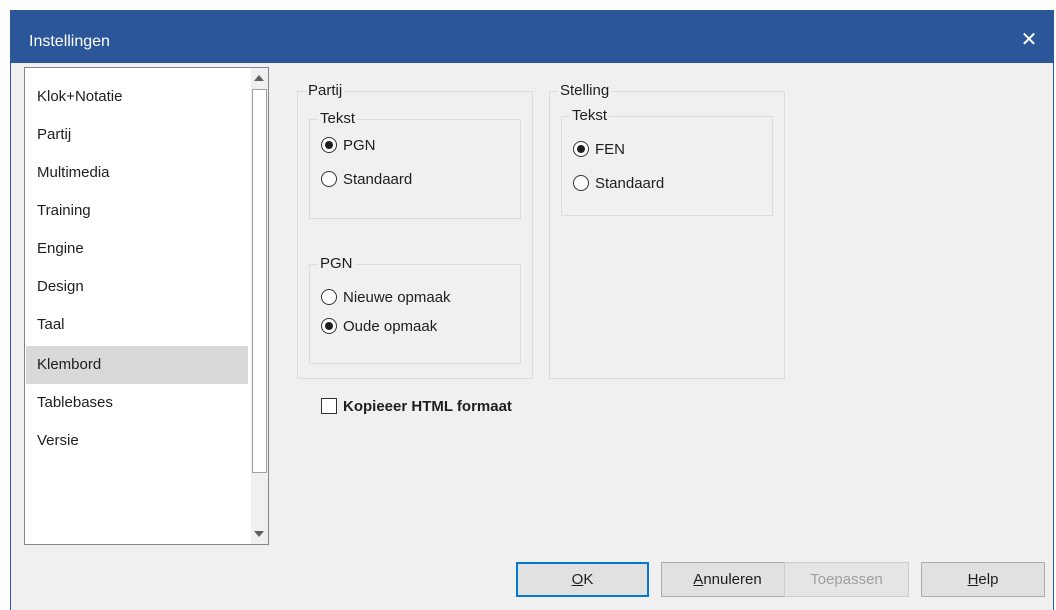 The width and height of the screenshot is (1056, 610). What do you see at coordinates (137, 249) in the screenshot?
I see `sidebar-item-engine: Engine` at bounding box center [137, 249].